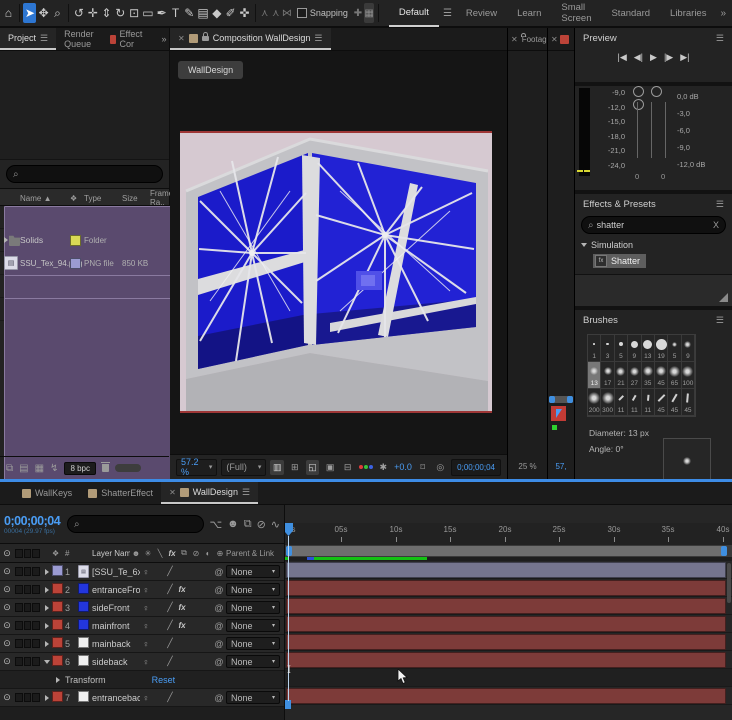 This screenshot has height=720, width=732. What do you see at coordinates (248, 524) in the screenshot?
I see `frame-blending-icon: ⧉` at bounding box center [248, 524].